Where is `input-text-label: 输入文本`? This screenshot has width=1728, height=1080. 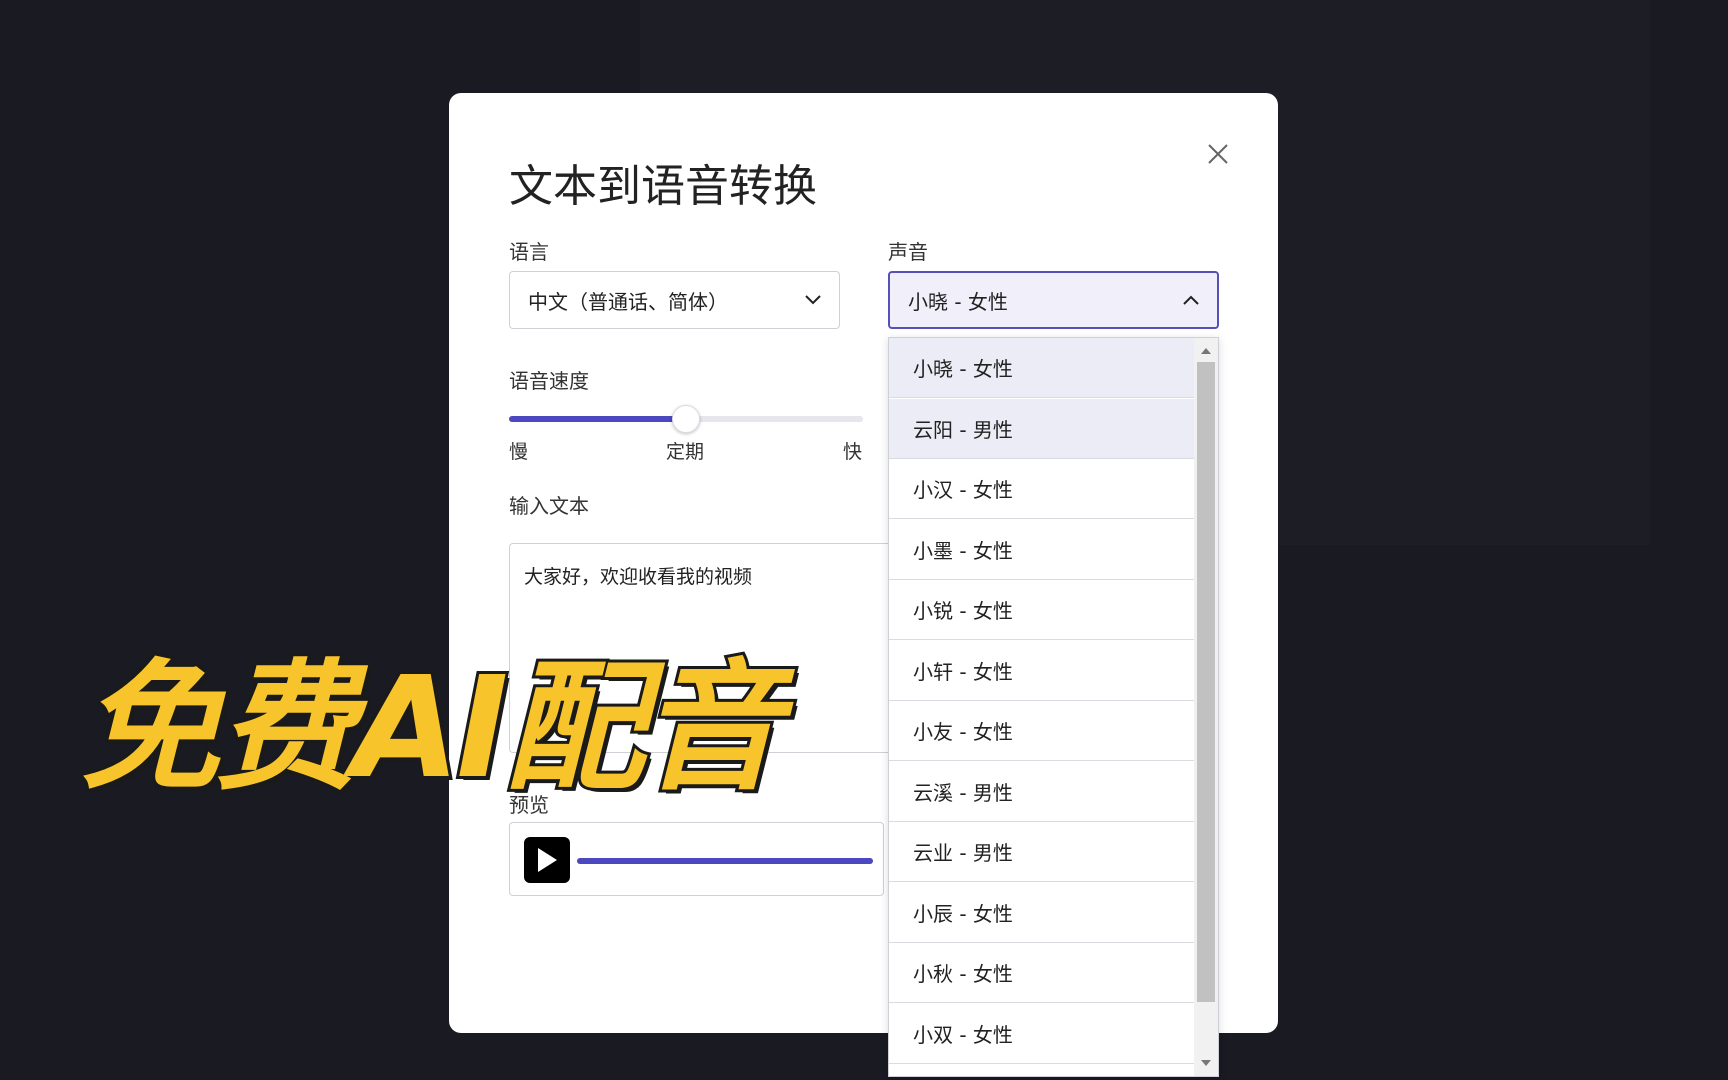
input-text-label: 输入文本 is located at coordinates (549, 506).